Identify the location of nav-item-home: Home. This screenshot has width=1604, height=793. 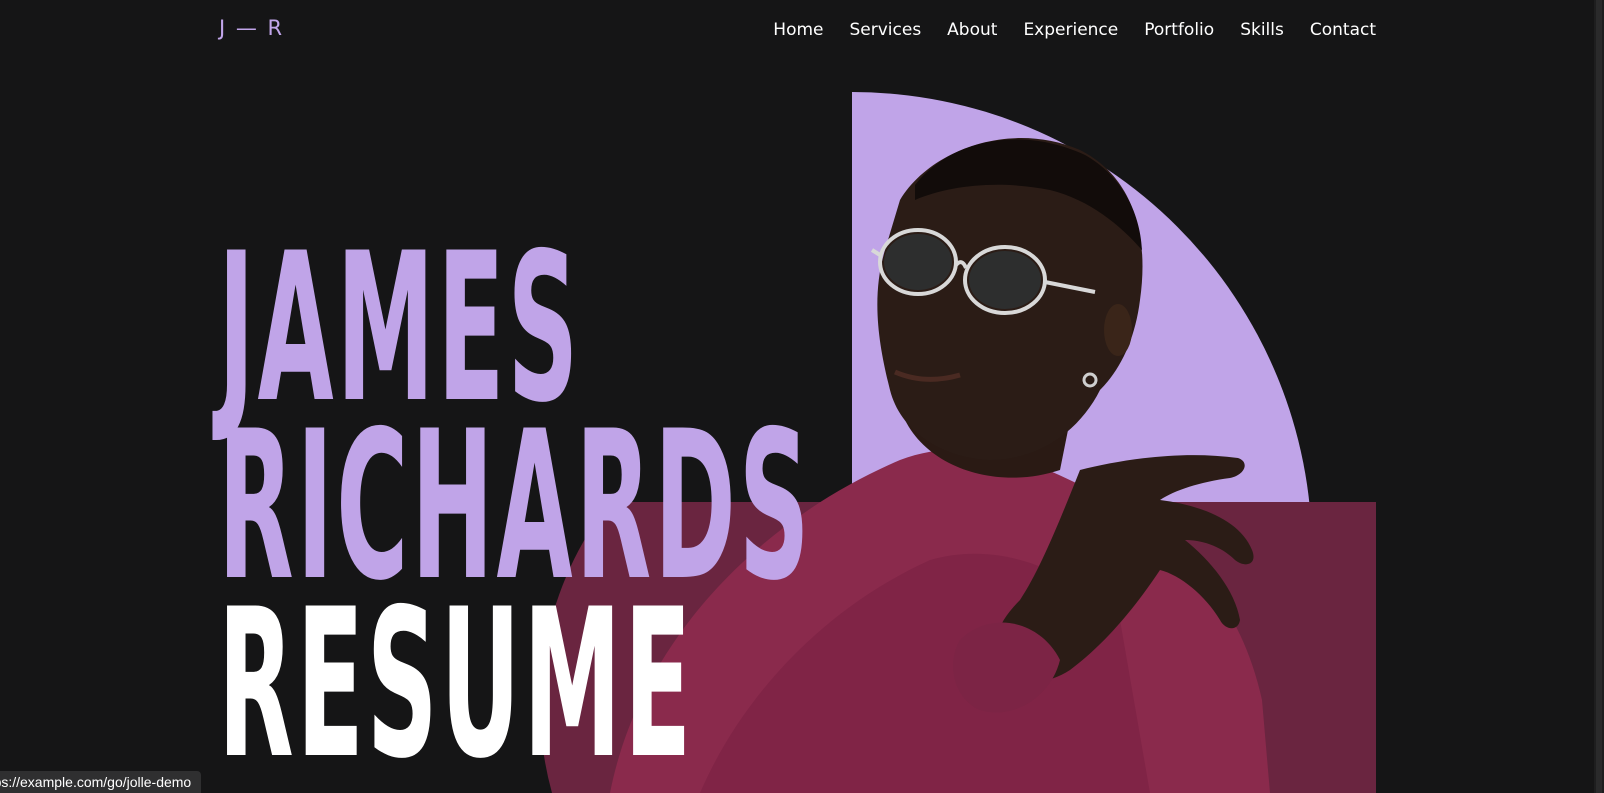
(798, 30).